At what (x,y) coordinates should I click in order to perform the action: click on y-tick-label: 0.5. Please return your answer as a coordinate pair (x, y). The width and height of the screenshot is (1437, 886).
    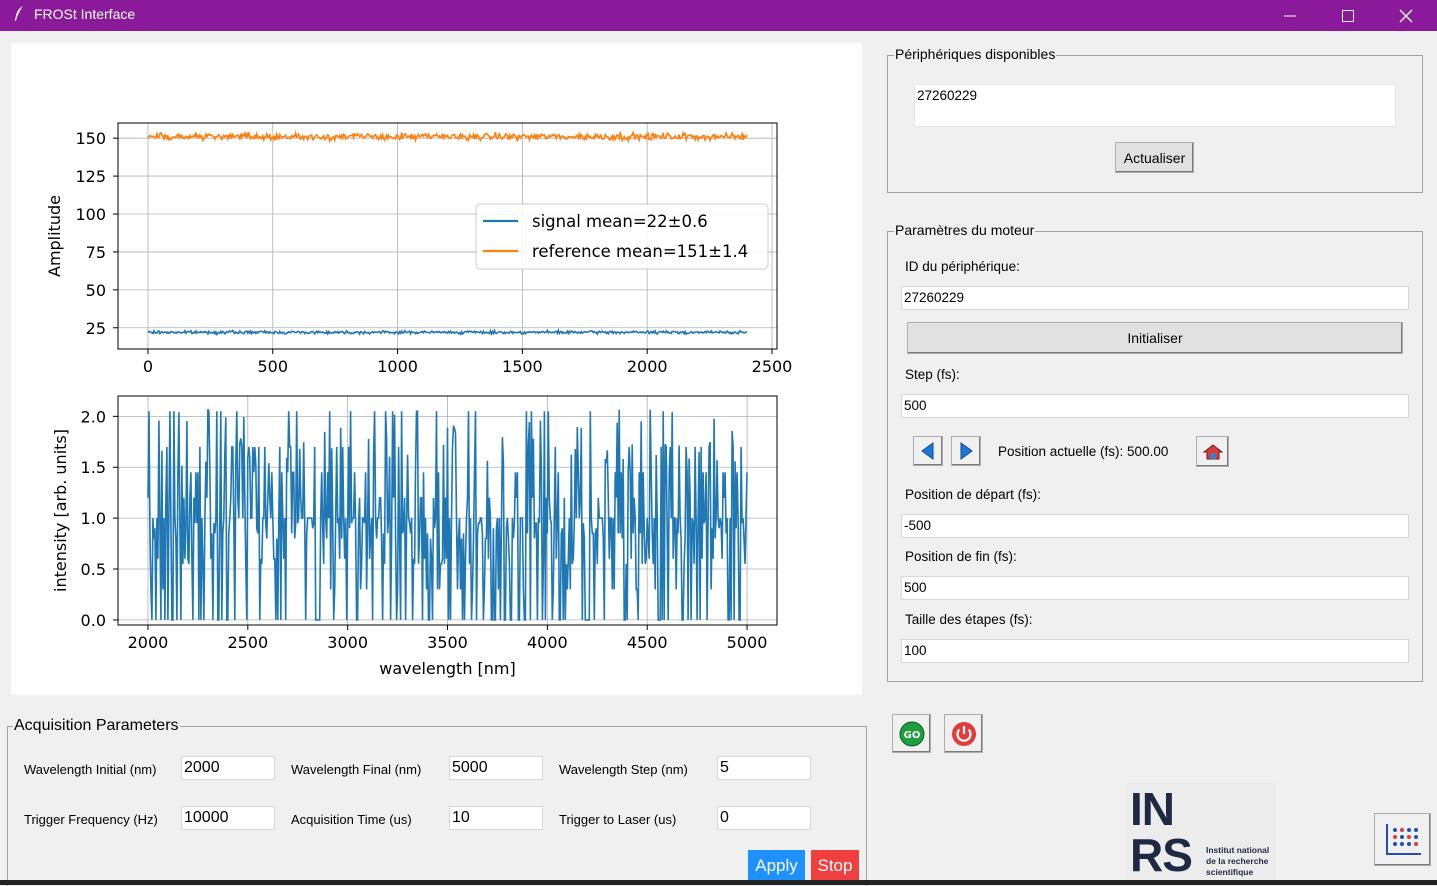
    Looking at the image, I should click on (93, 569).